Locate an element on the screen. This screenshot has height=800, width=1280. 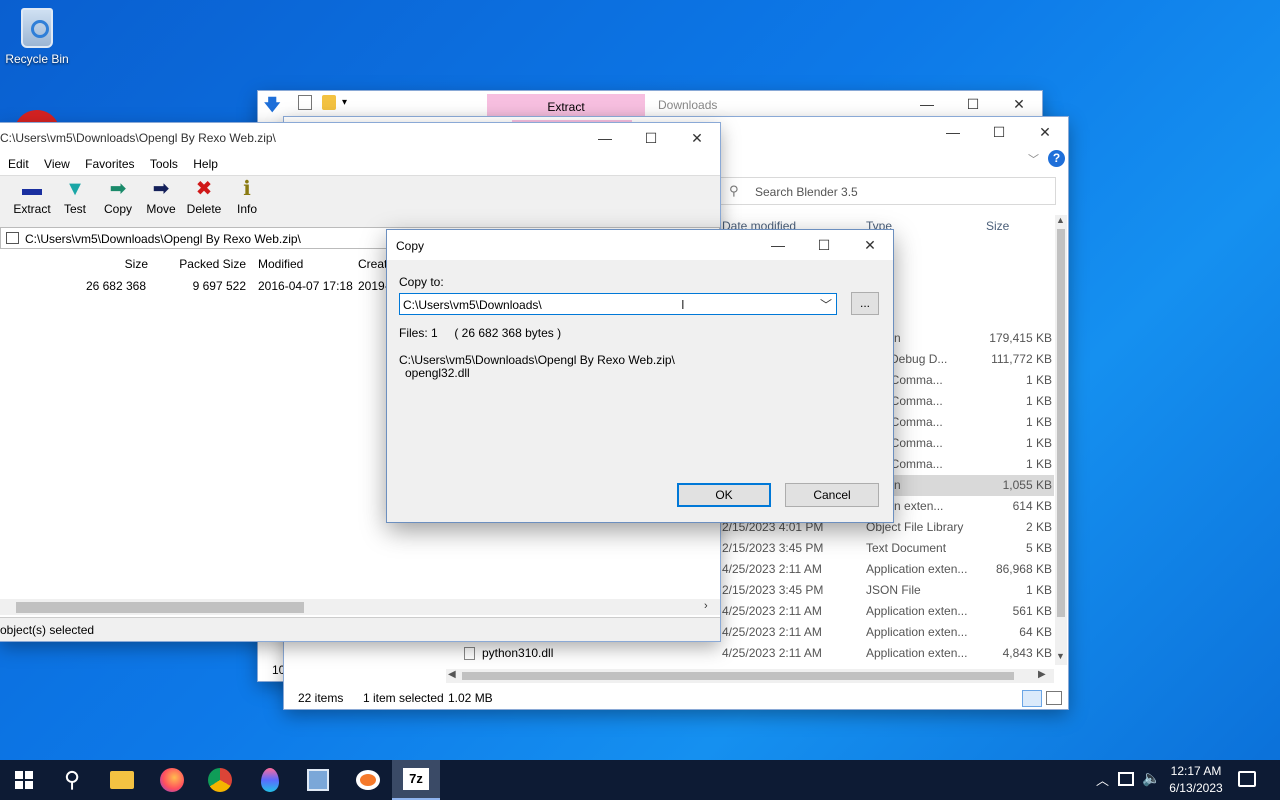
hscroll-thumb is located at coordinates (738, 676).